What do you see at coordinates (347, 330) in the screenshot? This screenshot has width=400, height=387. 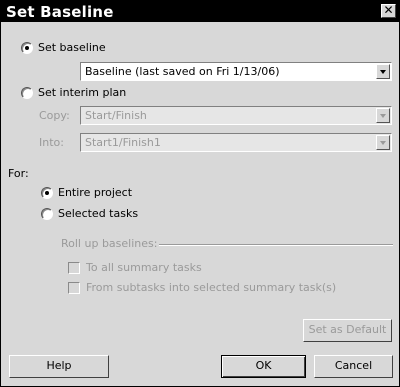 I see `set-as-default-button: Set as Default` at bounding box center [347, 330].